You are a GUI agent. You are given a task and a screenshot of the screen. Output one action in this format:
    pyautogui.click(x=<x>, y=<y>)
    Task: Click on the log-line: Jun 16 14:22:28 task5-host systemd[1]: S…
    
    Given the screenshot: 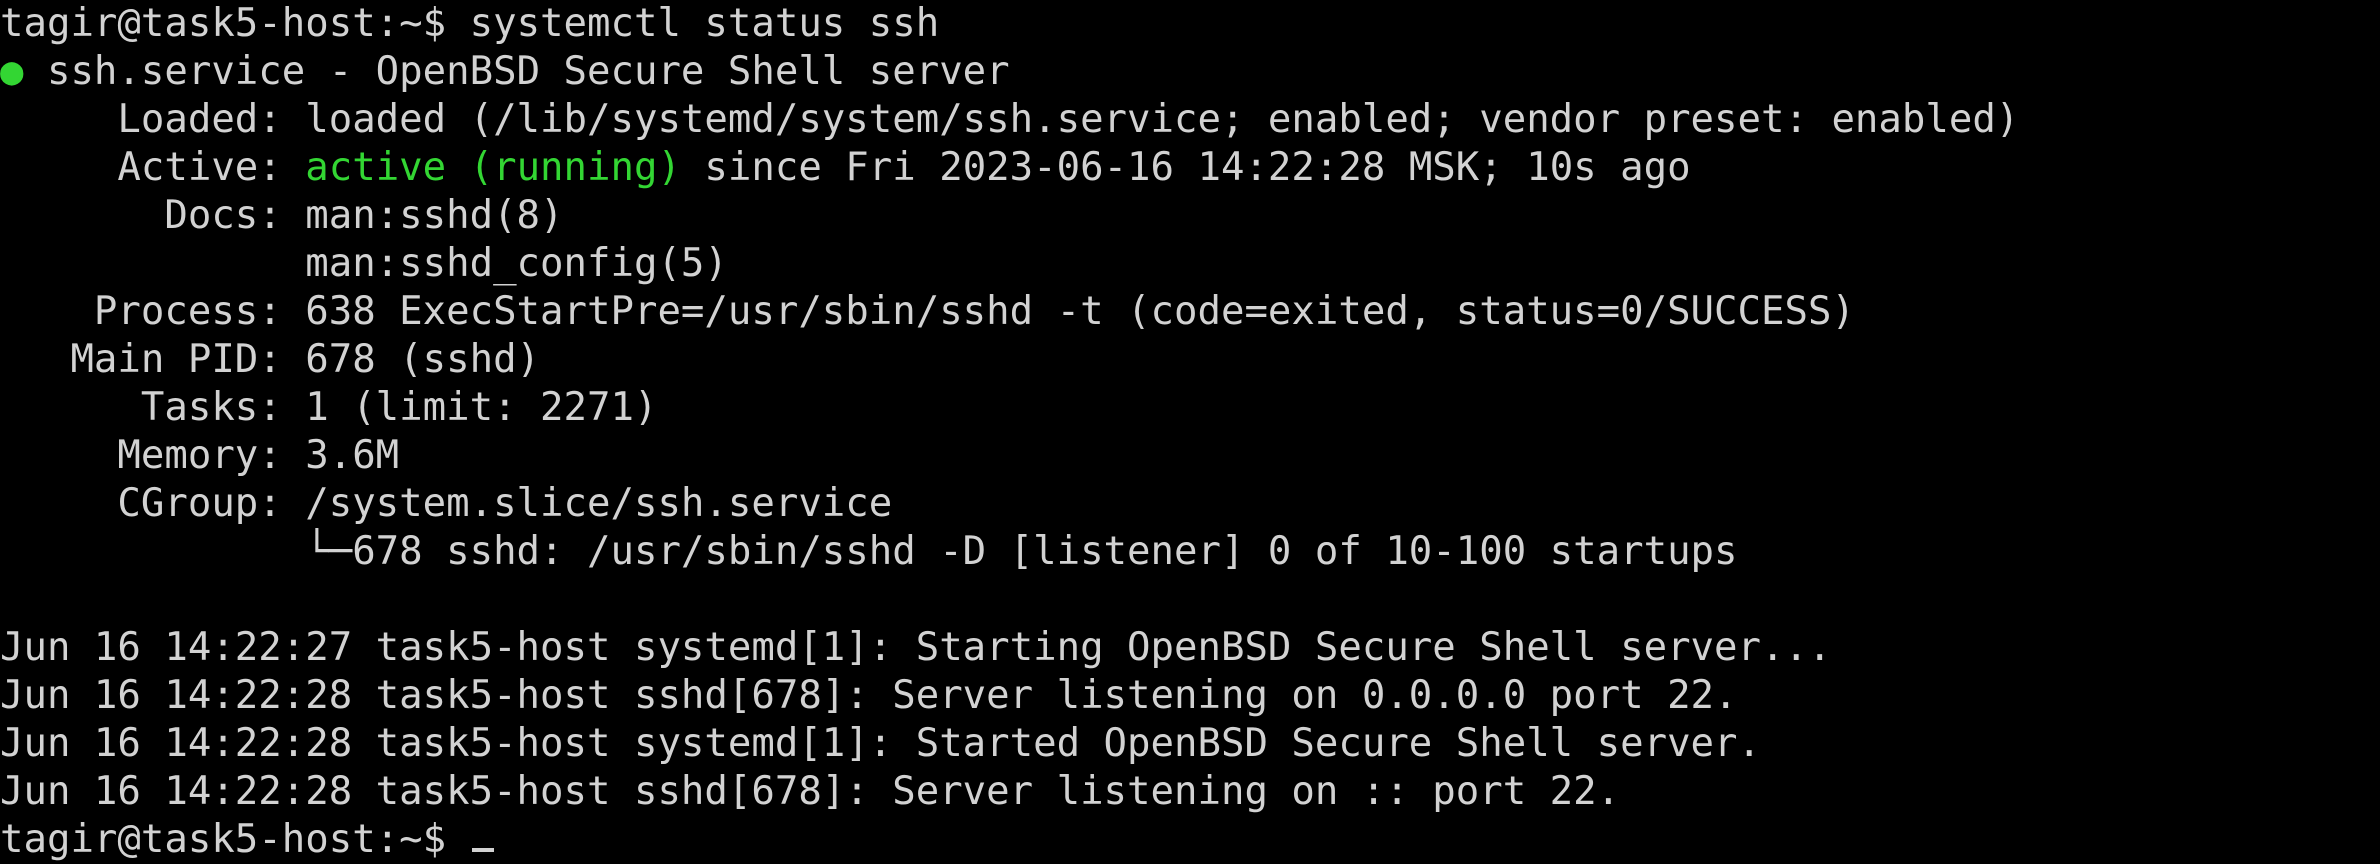 What is the action you would take?
    pyautogui.click(x=880, y=743)
    